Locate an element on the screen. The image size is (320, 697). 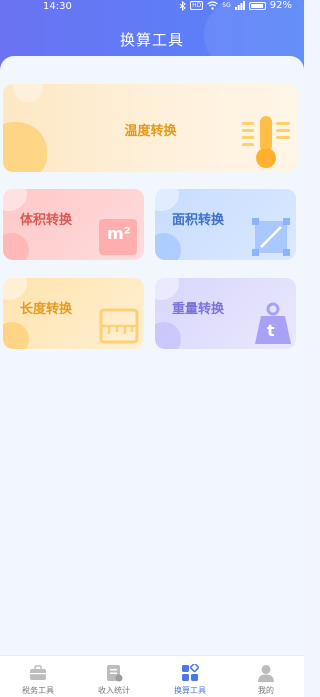
tab-conversion-tools: 换算工具 is located at coordinates (190, 676).